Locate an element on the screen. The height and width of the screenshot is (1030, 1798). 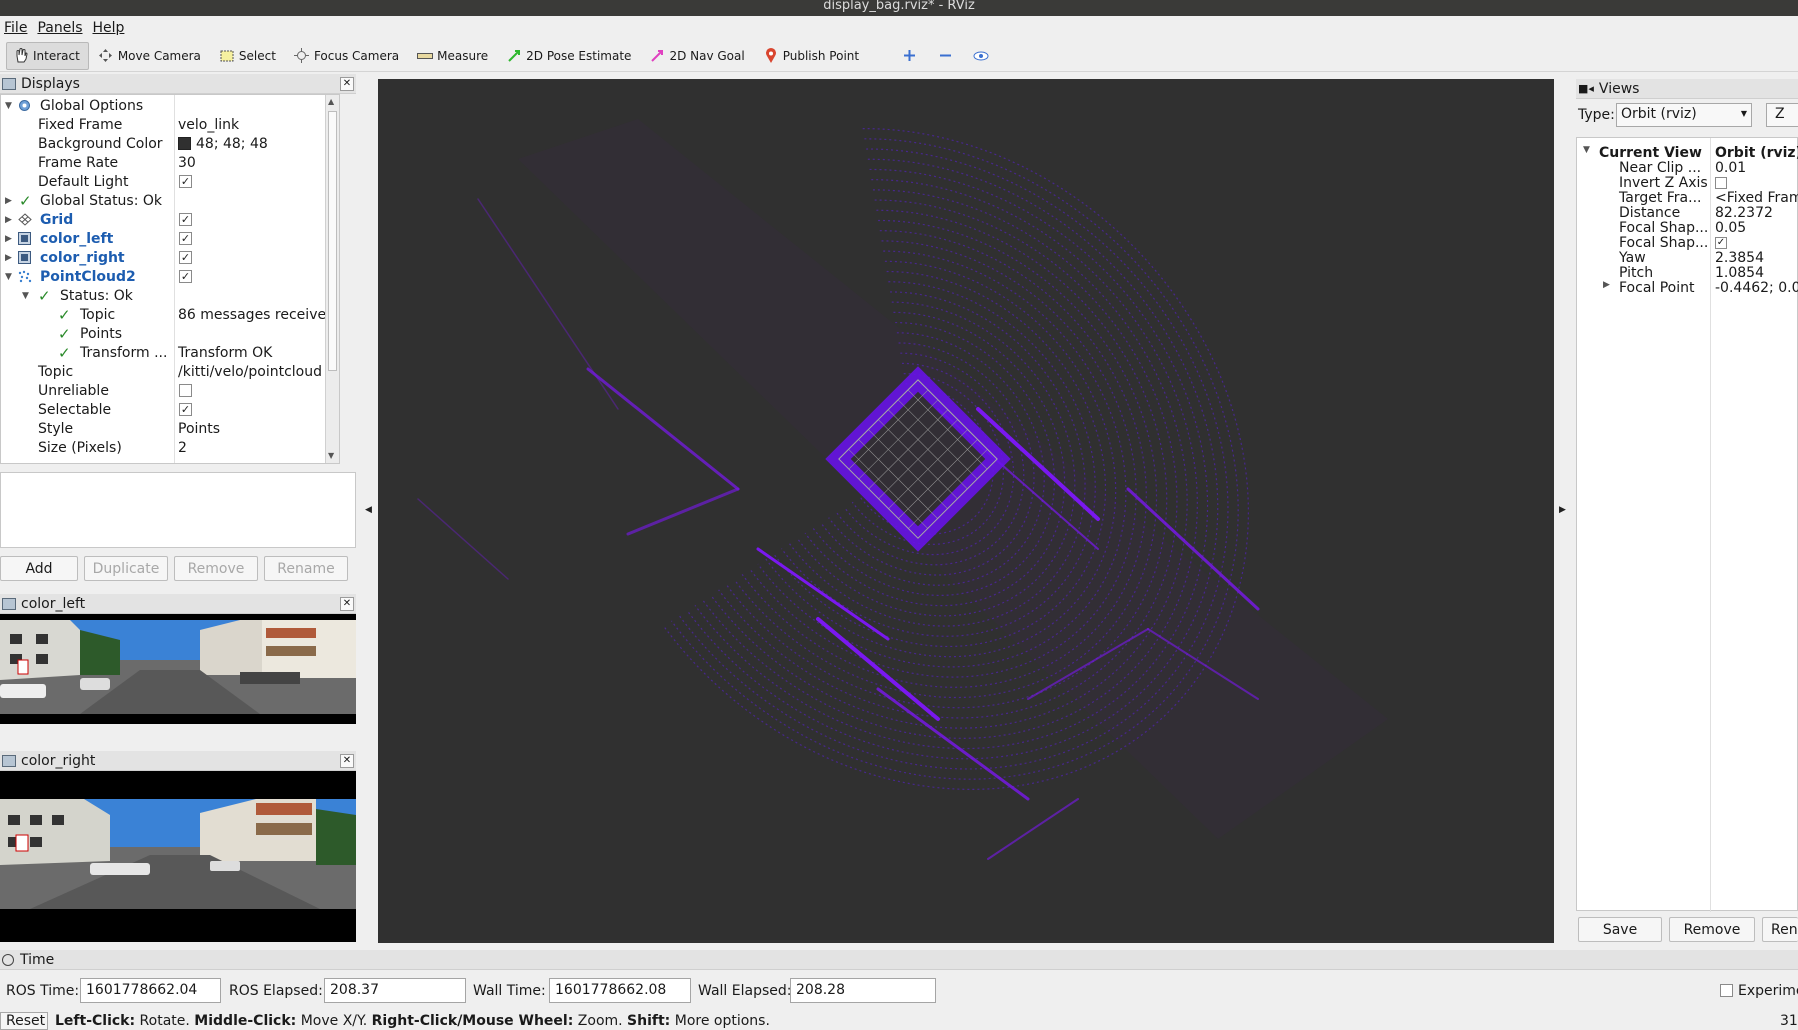
view-value: <Fixed Frame> is located at coordinates (1756, 198).